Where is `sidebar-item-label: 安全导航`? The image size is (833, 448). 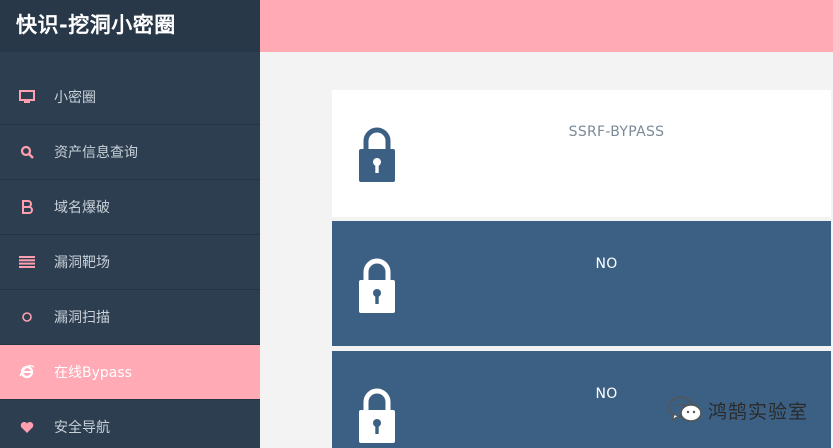
sidebar-item-label: 安全导航 is located at coordinates (82, 428).